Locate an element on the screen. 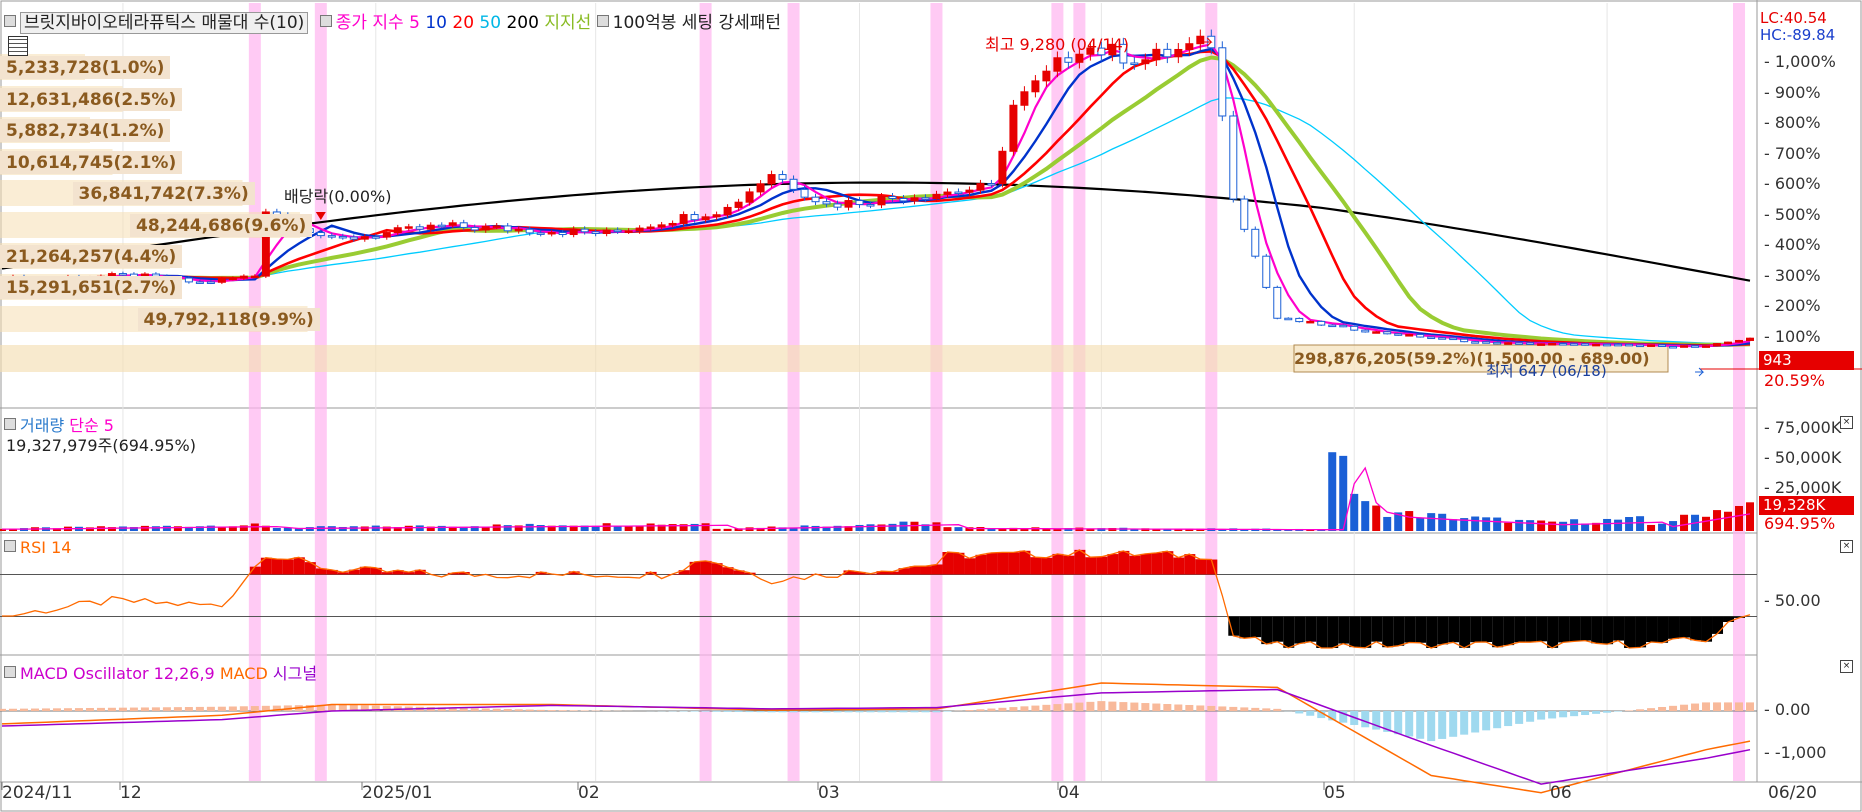  setting-menu-icon is located at coordinates (602, 21).